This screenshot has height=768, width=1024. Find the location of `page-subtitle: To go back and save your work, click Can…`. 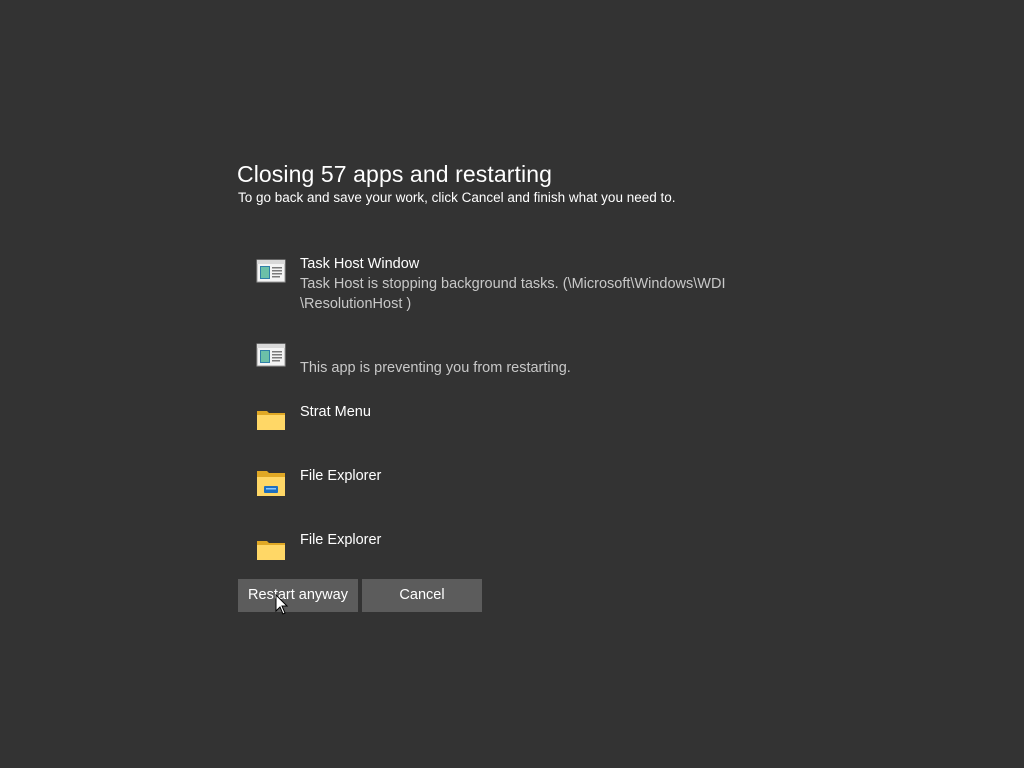

page-subtitle: To go back and save your work, click Can… is located at coordinates (457, 197).